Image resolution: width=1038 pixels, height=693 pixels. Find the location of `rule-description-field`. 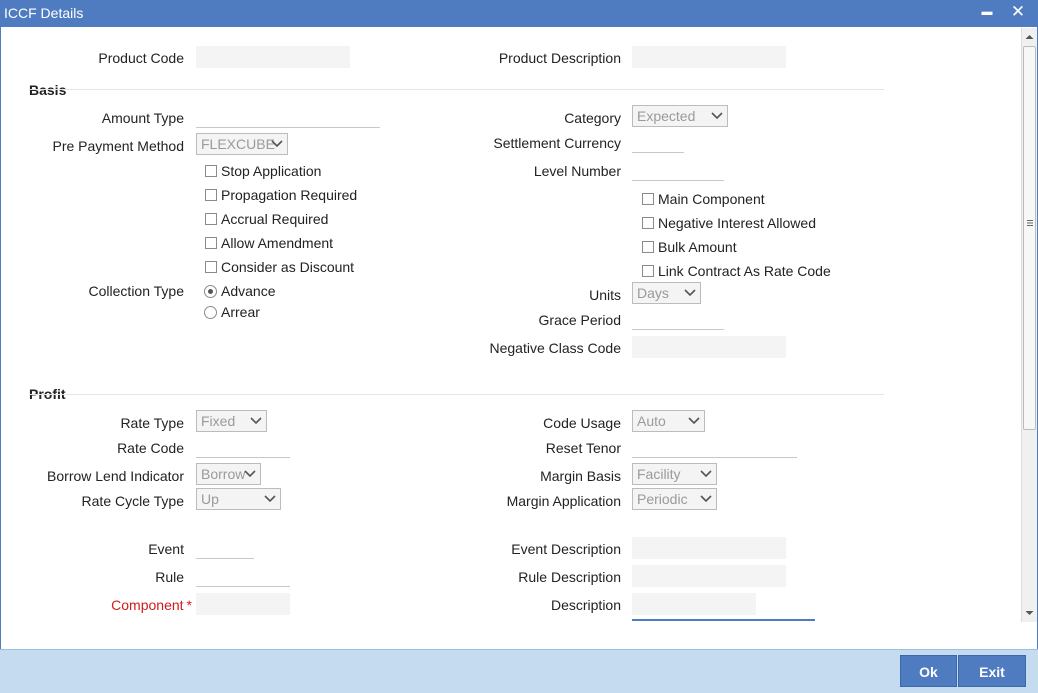

rule-description-field is located at coordinates (709, 576).